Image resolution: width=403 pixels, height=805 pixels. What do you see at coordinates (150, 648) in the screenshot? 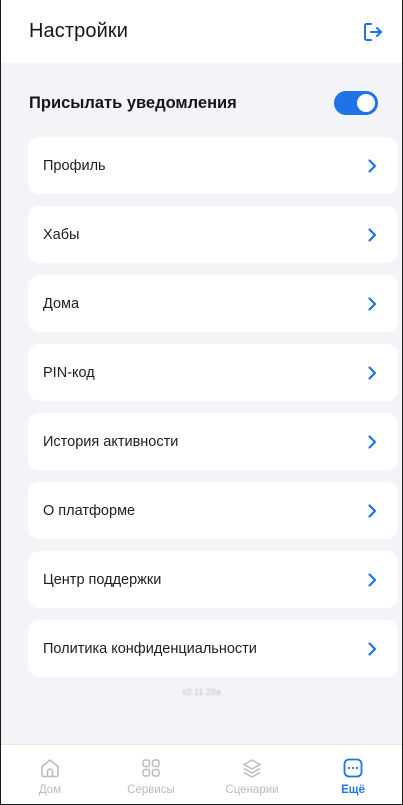
I see `menu-item-label: Политика конфиденциальности` at bounding box center [150, 648].